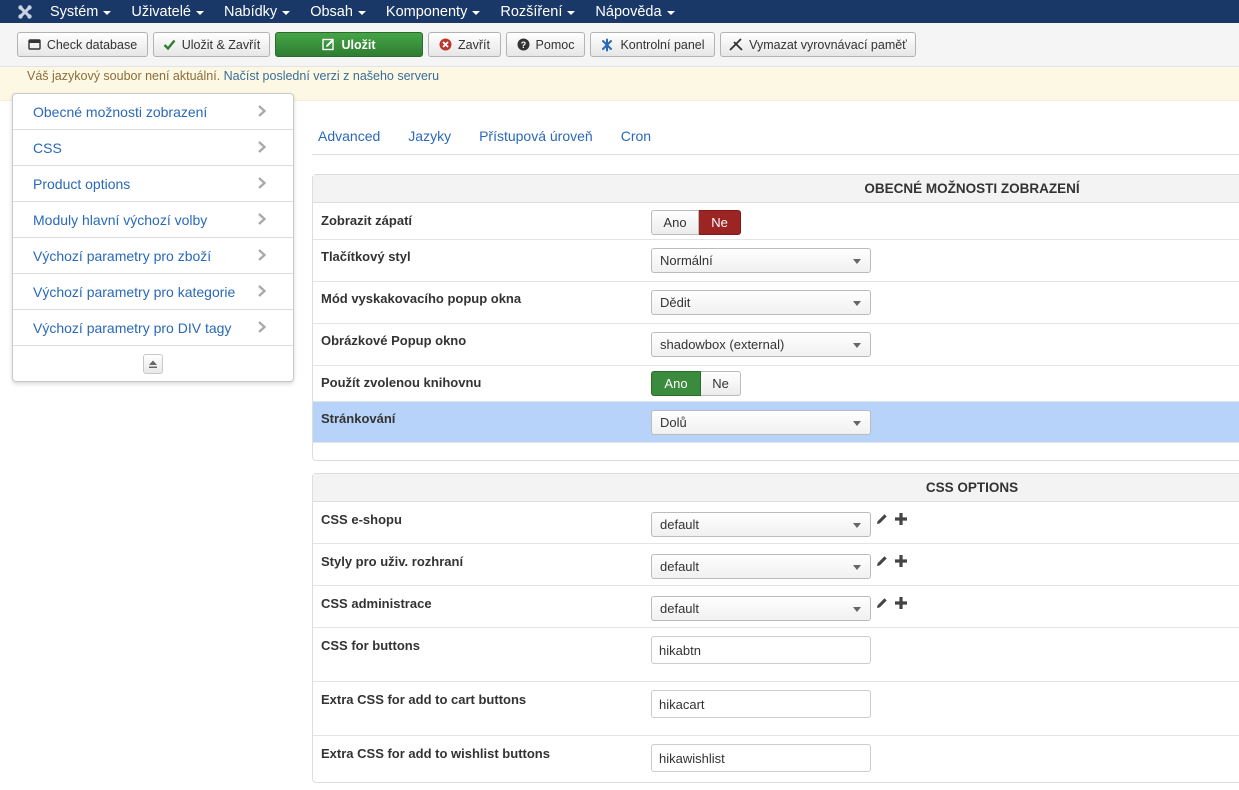 This screenshot has height=790, width=1239. I want to click on popup-mode-row: Mód vyskakovacího popup okna Dědit, so click(776, 303).